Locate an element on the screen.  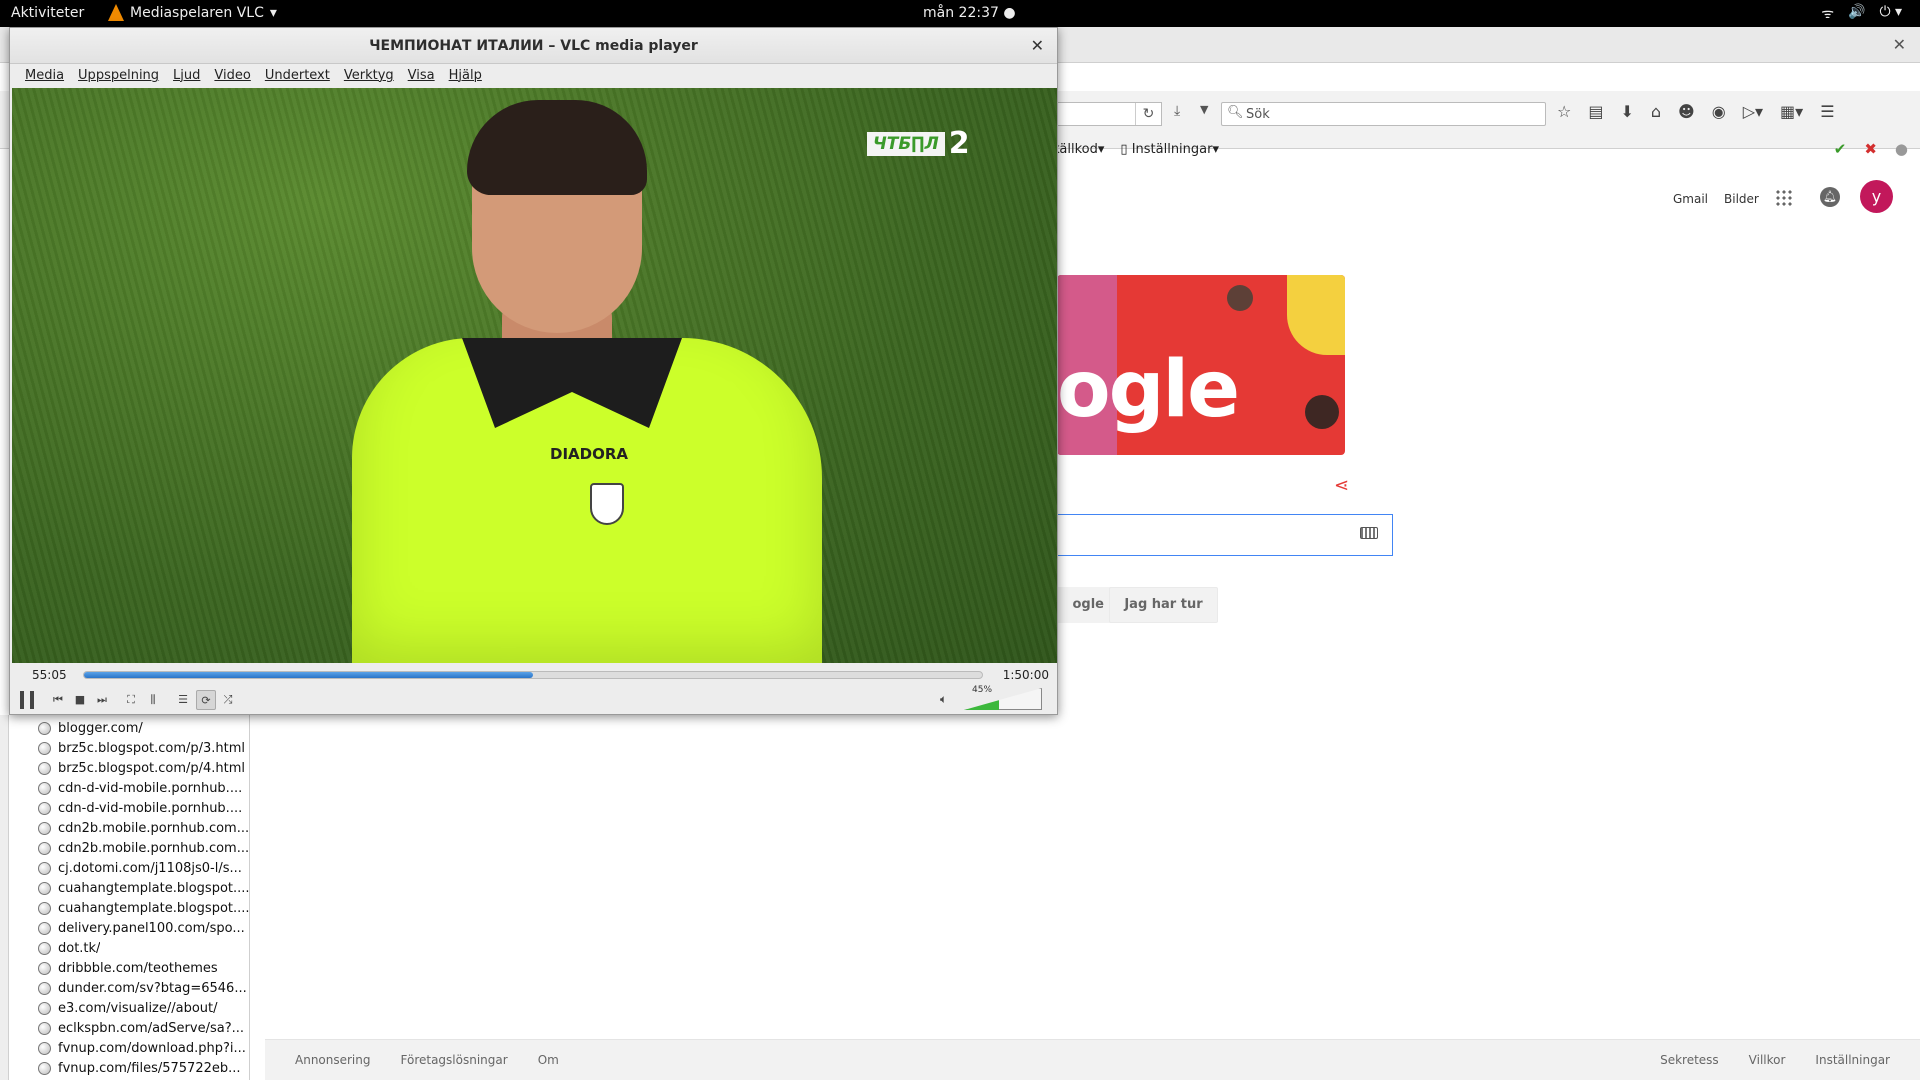
total-time: 1:50:00 is located at coordinates (1026, 675).